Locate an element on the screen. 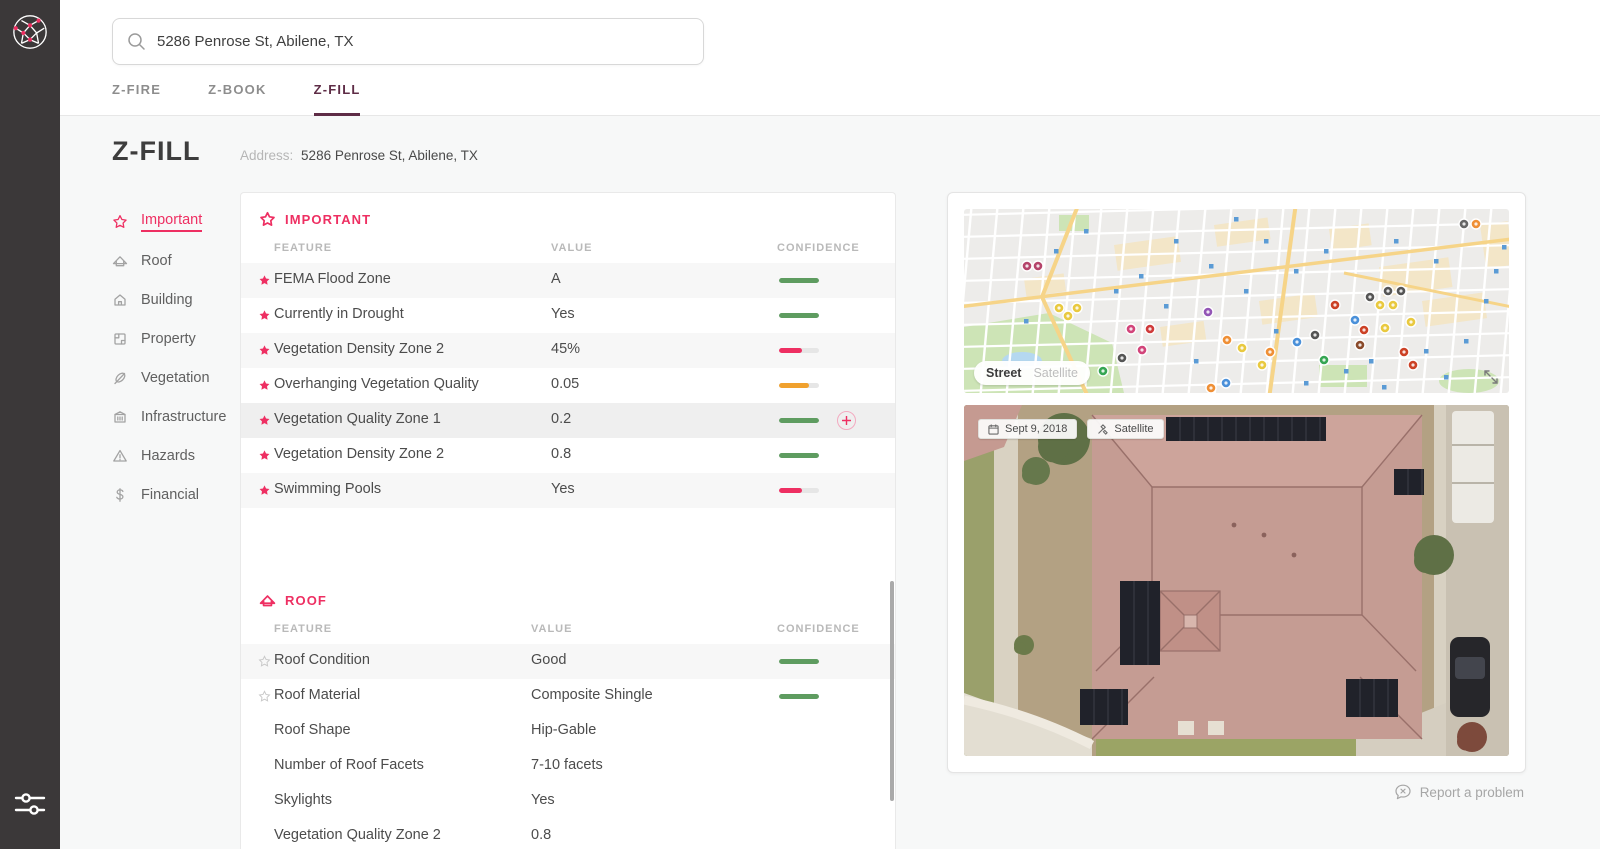  search-input is located at coordinates (422, 41).